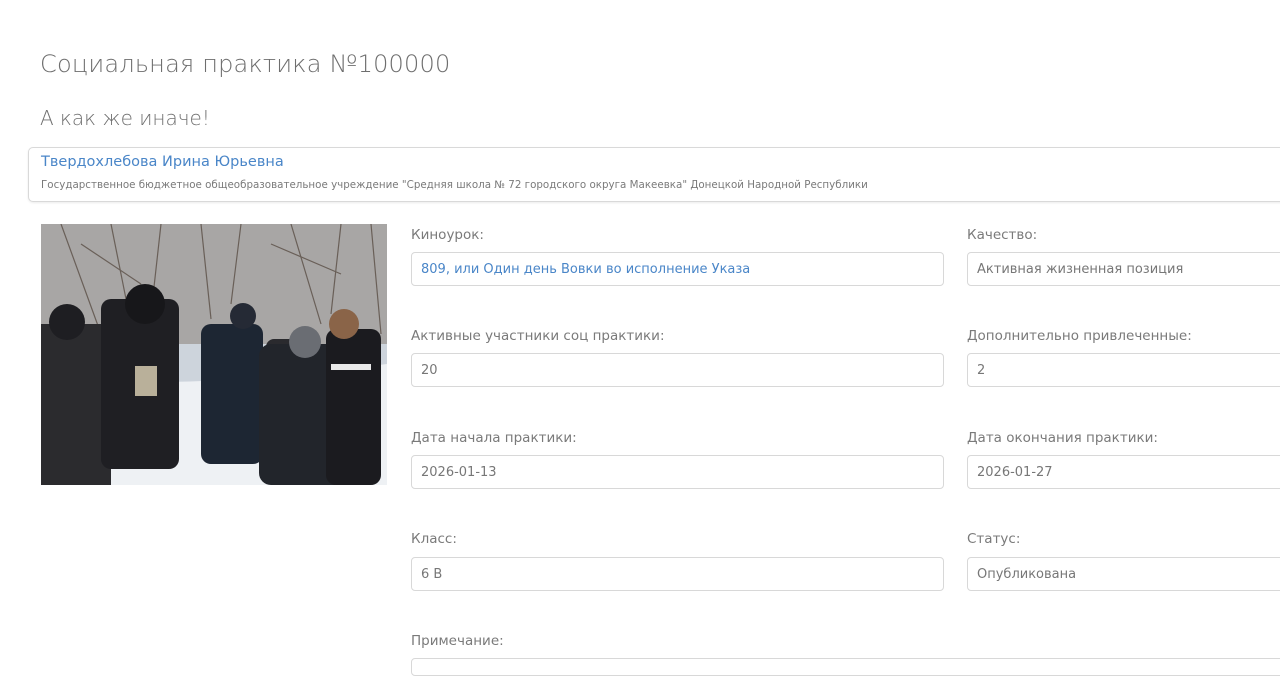  I want to click on status-field: Опубликована, so click(1123, 574).